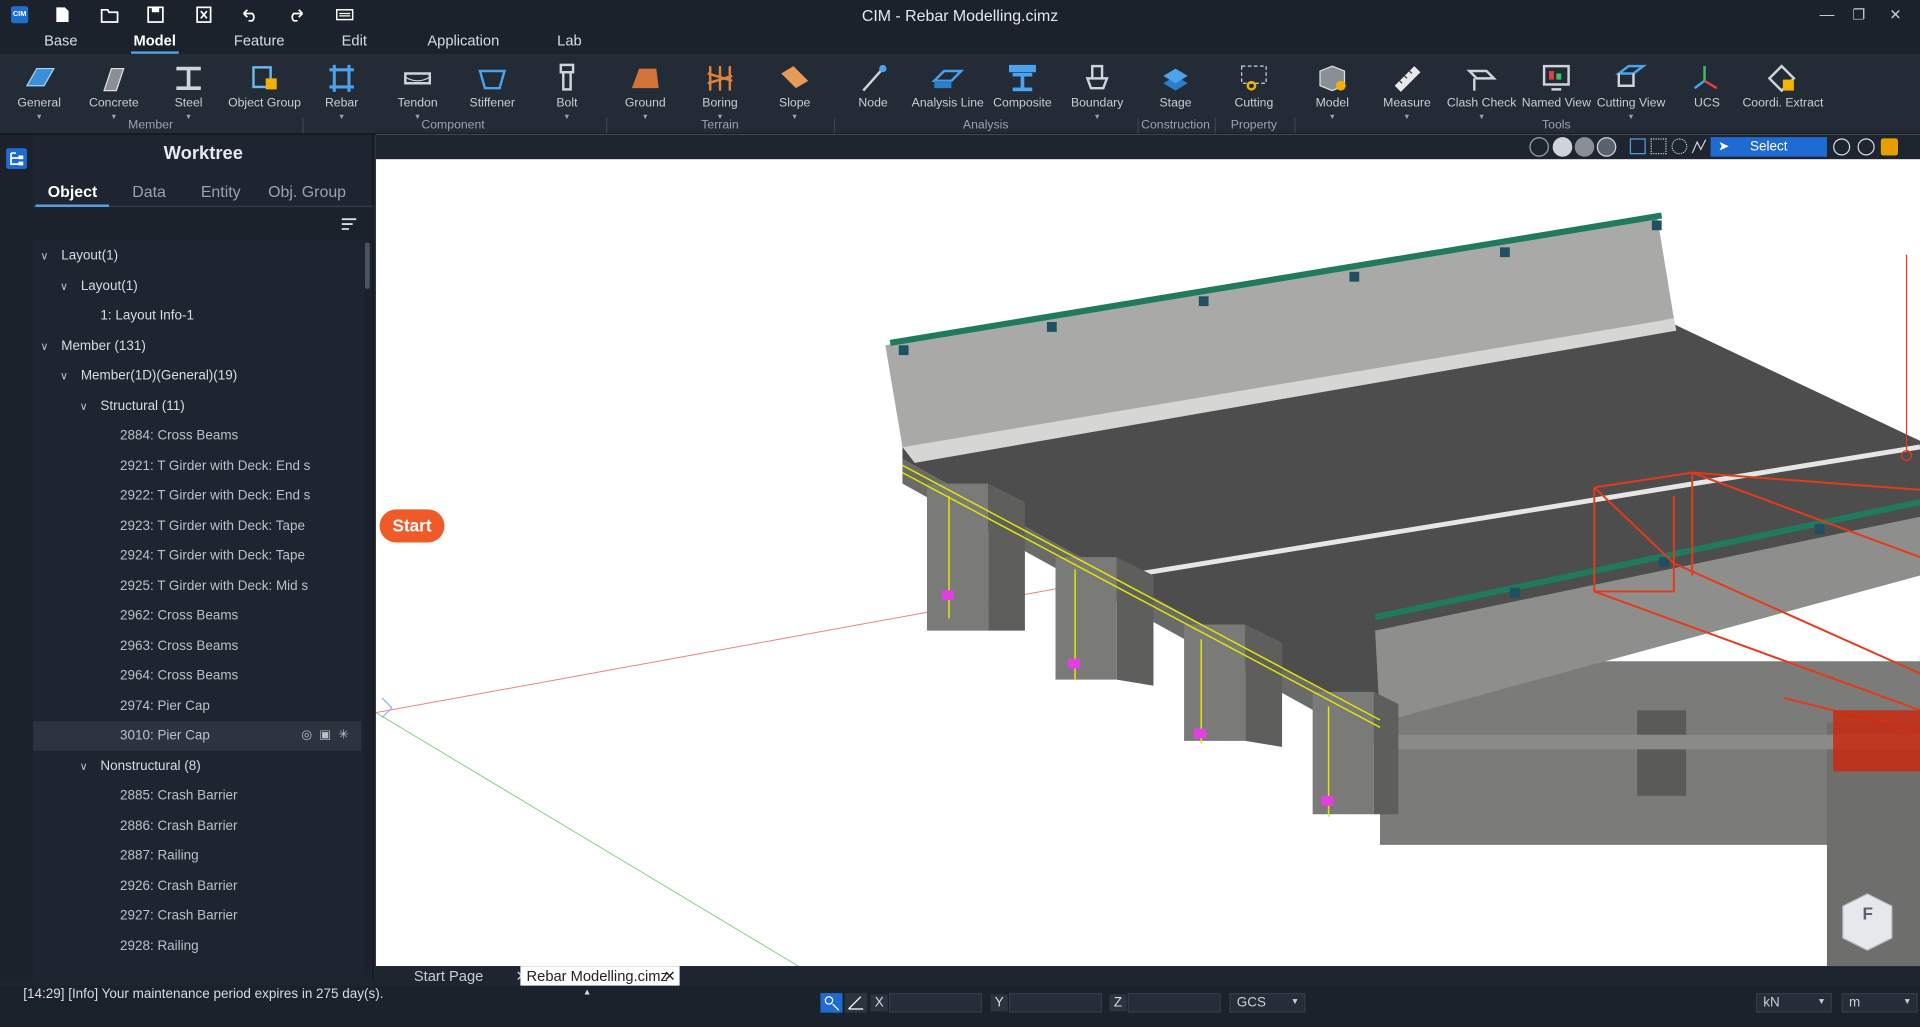  What do you see at coordinates (1055, 1003) in the screenshot?
I see `y-coordinate-field` at bounding box center [1055, 1003].